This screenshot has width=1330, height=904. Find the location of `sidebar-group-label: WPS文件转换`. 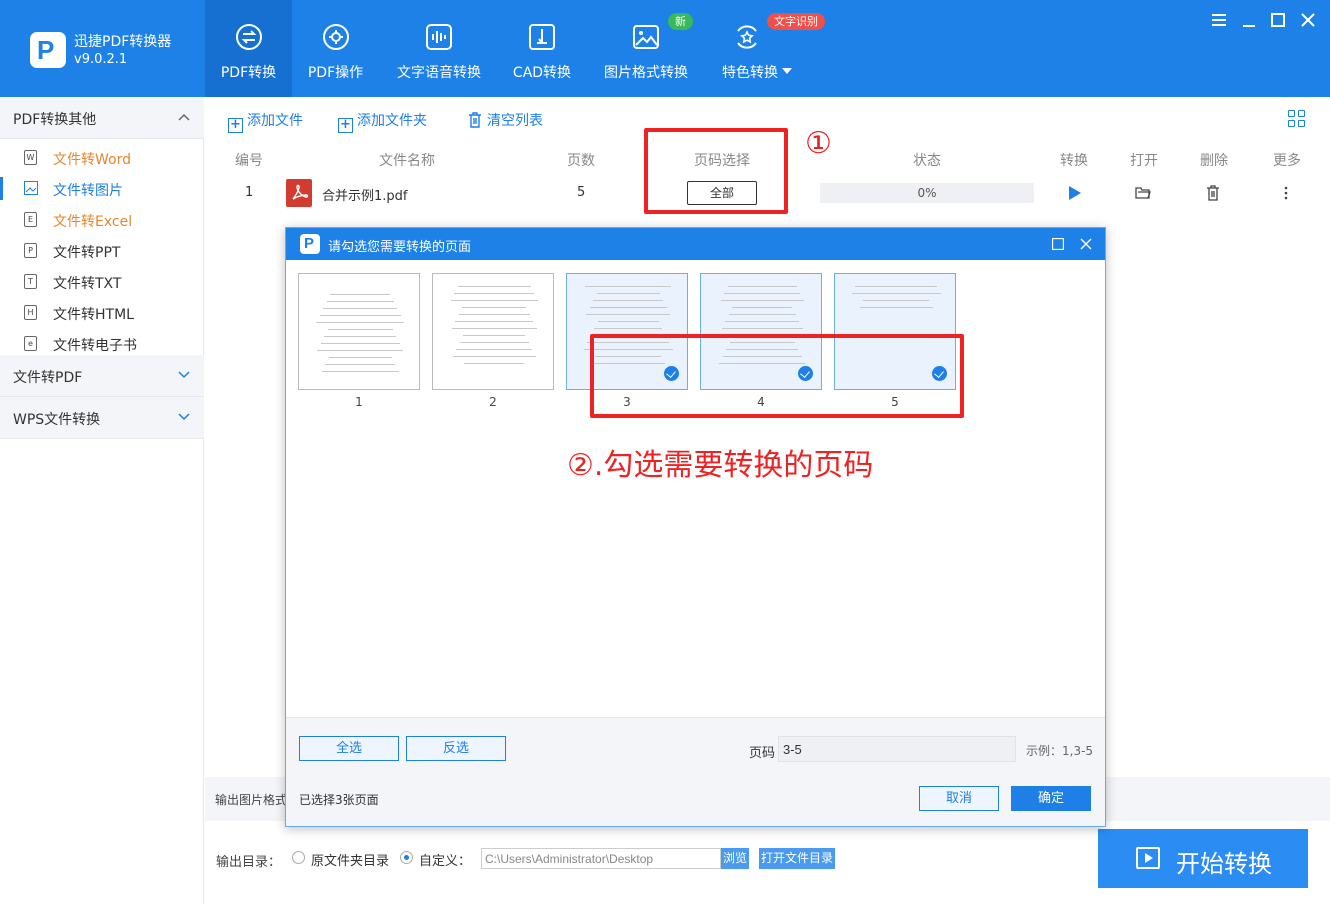

sidebar-group-label: WPS文件转换 is located at coordinates (57, 420).